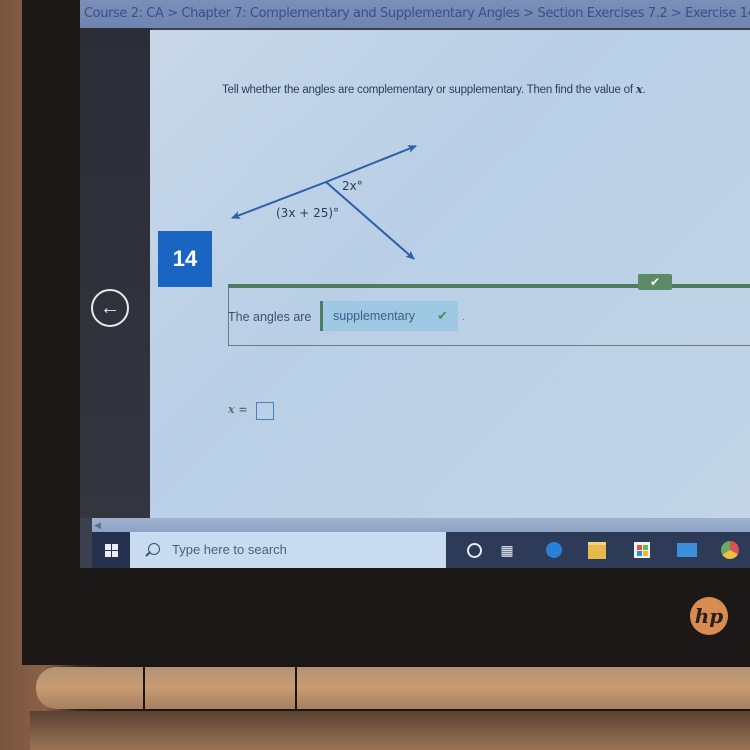  Describe the element at coordinates (185, 259) in the screenshot. I see `exercise-number-badge: 14` at that location.